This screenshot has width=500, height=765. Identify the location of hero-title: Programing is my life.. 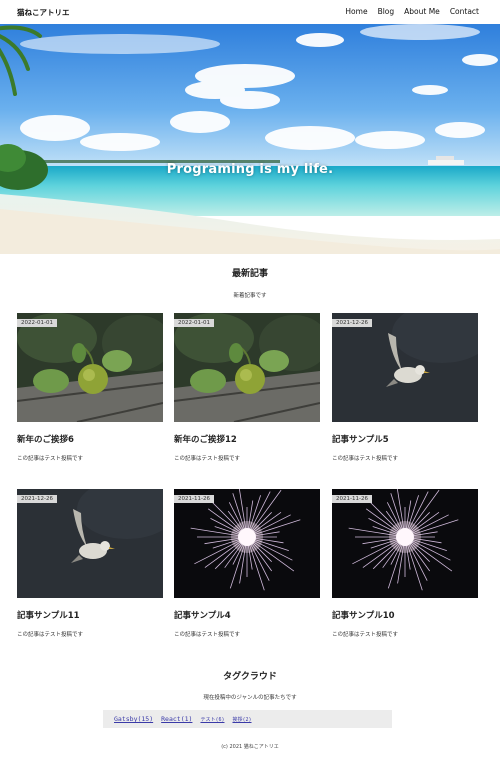
(250, 169).